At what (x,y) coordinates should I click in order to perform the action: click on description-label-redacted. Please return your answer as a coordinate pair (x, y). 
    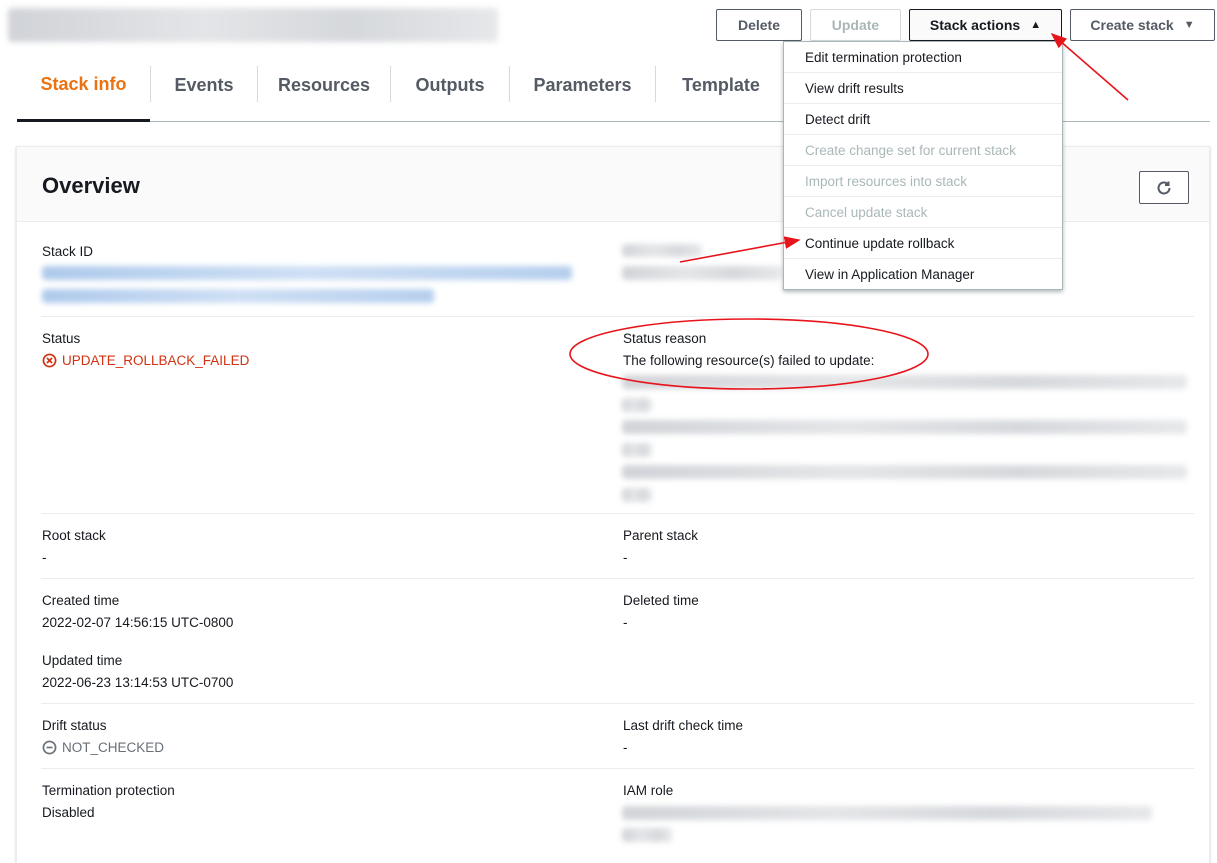
    Looking at the image, I should click on (662, 250).